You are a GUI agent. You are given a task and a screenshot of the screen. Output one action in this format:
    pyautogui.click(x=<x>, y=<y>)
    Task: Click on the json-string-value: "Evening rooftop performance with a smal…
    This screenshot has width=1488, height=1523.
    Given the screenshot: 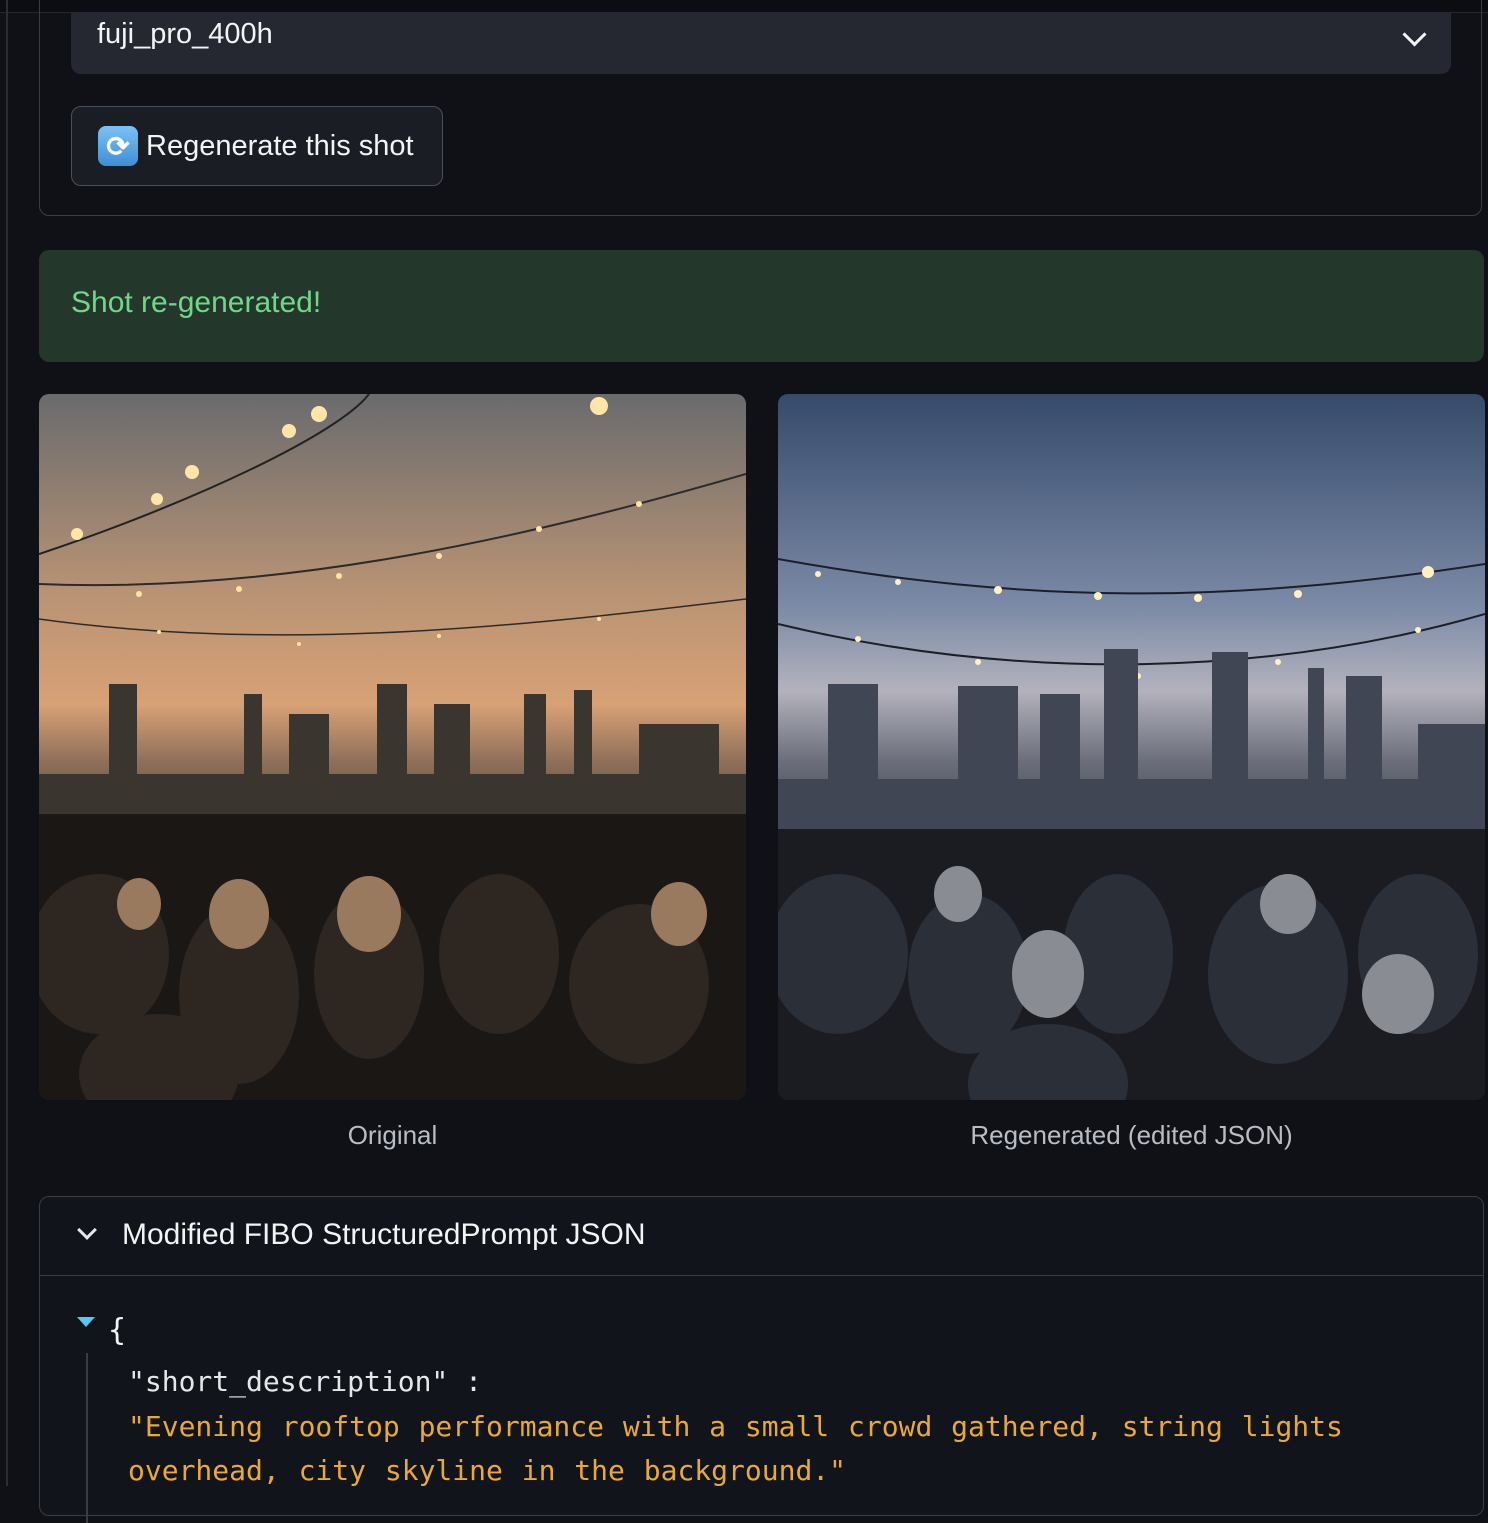 What is the action you would take?
    pyautogui.click(x=735, y=1448)
    